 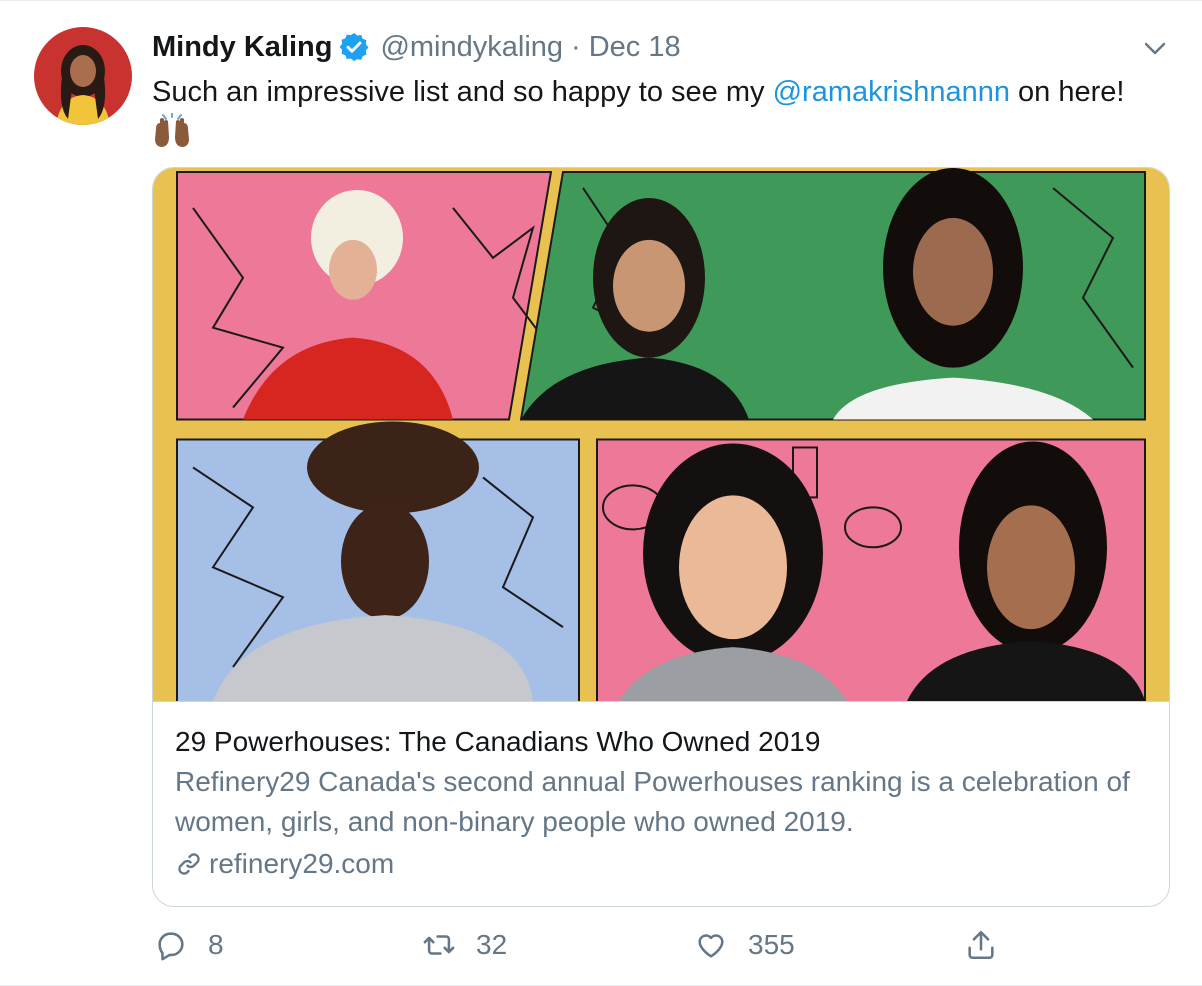 I want to click on share-button, so click(x=981, y=945).